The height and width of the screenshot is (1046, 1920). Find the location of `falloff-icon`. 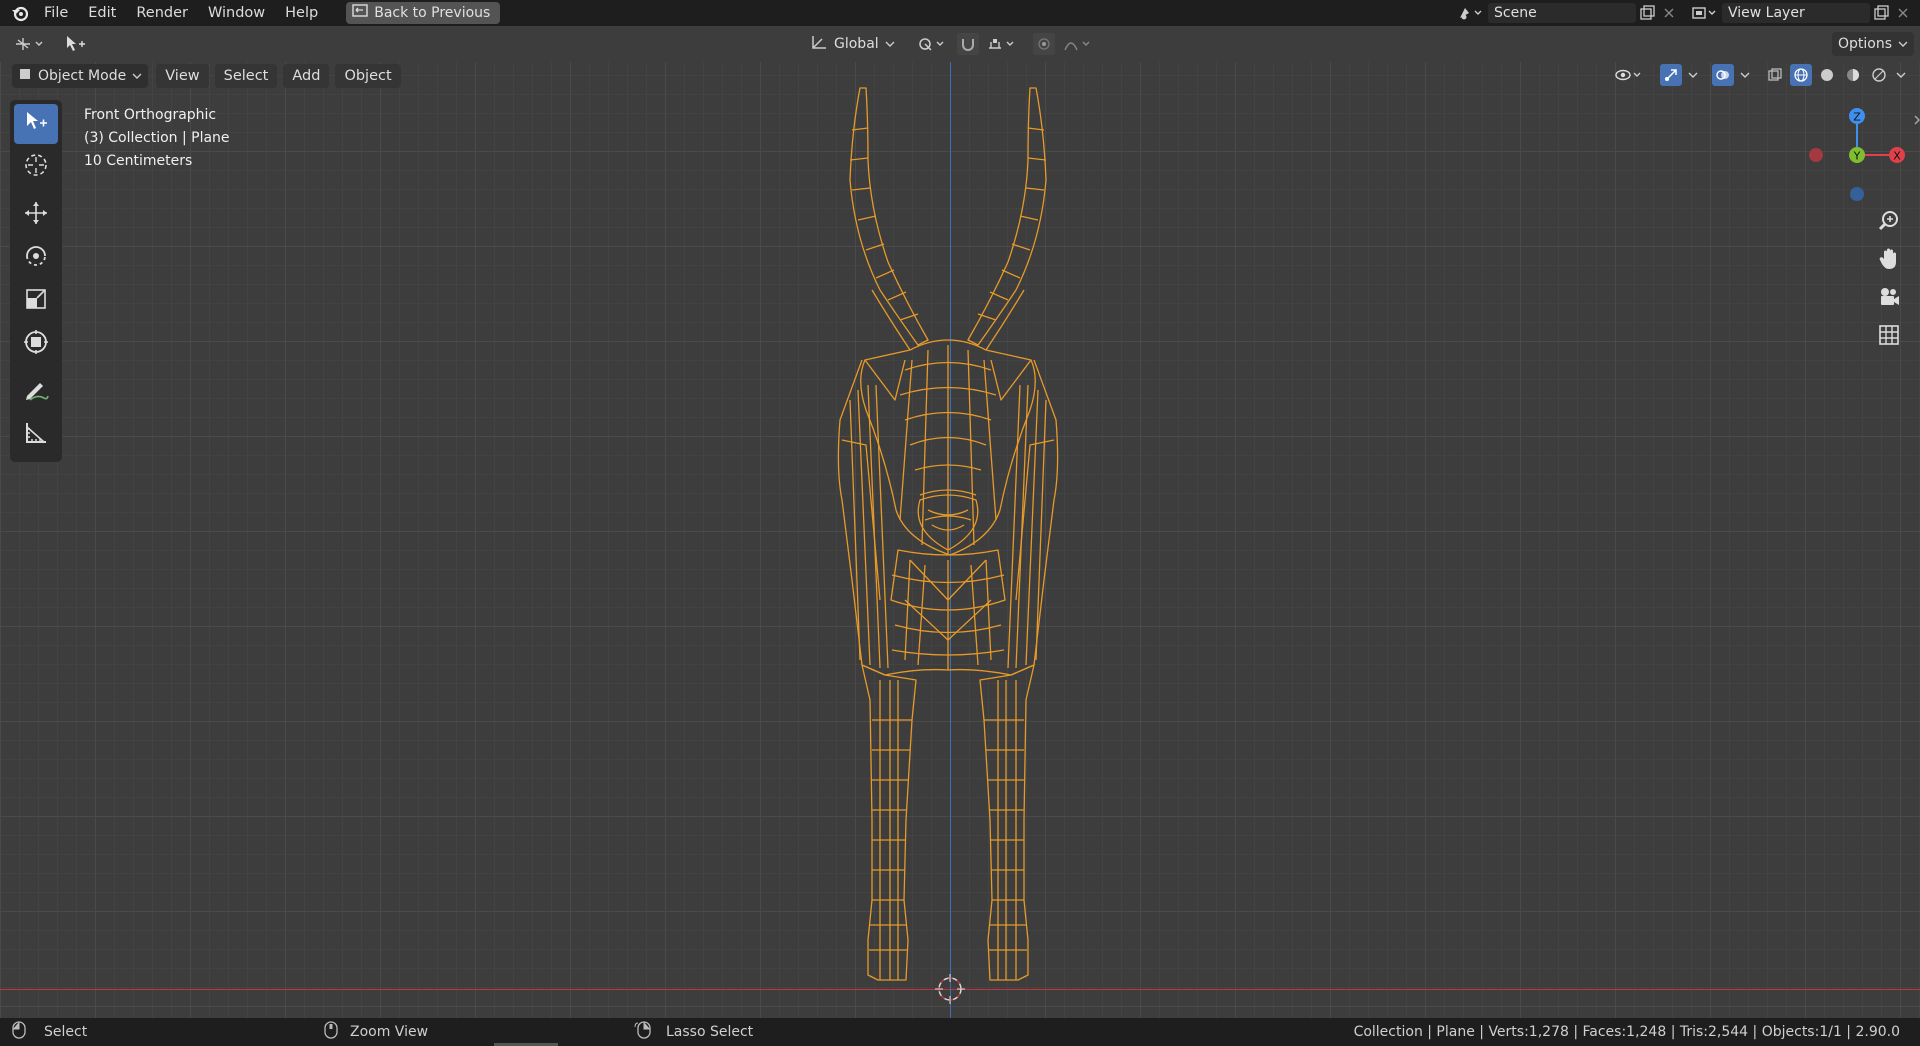

falloff-icon is located at coordinates (1079, 44).